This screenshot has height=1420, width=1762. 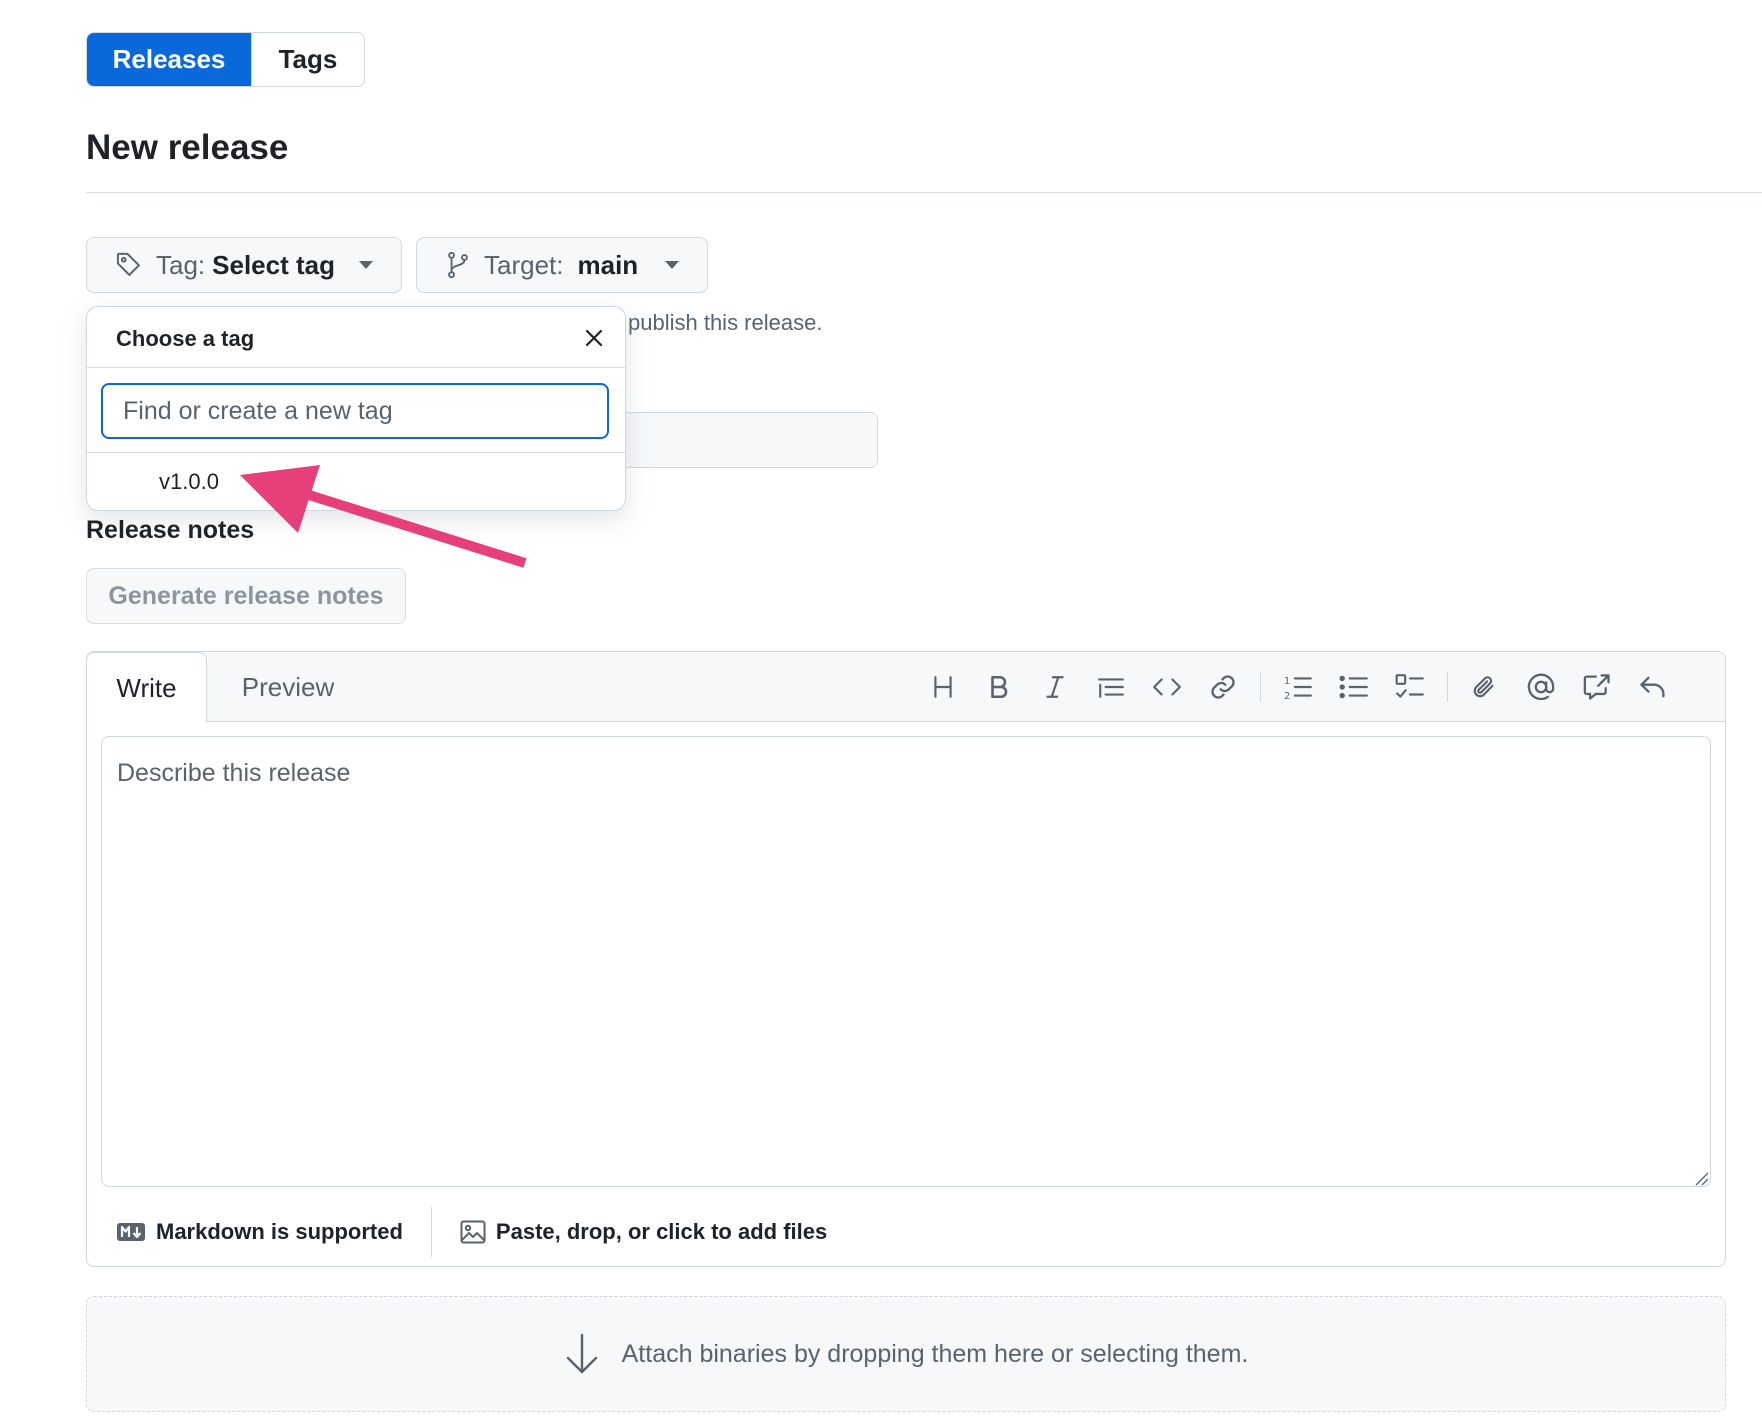 I want to click on add-files-text: Paste, drop, or click to add files, so click(x=661, y=1231).